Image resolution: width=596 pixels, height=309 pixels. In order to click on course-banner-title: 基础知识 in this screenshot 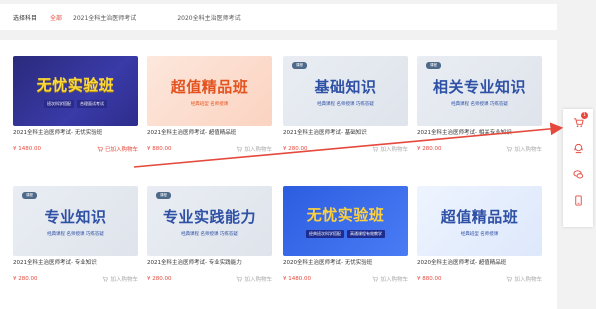, I will do `click(345, 86)`.